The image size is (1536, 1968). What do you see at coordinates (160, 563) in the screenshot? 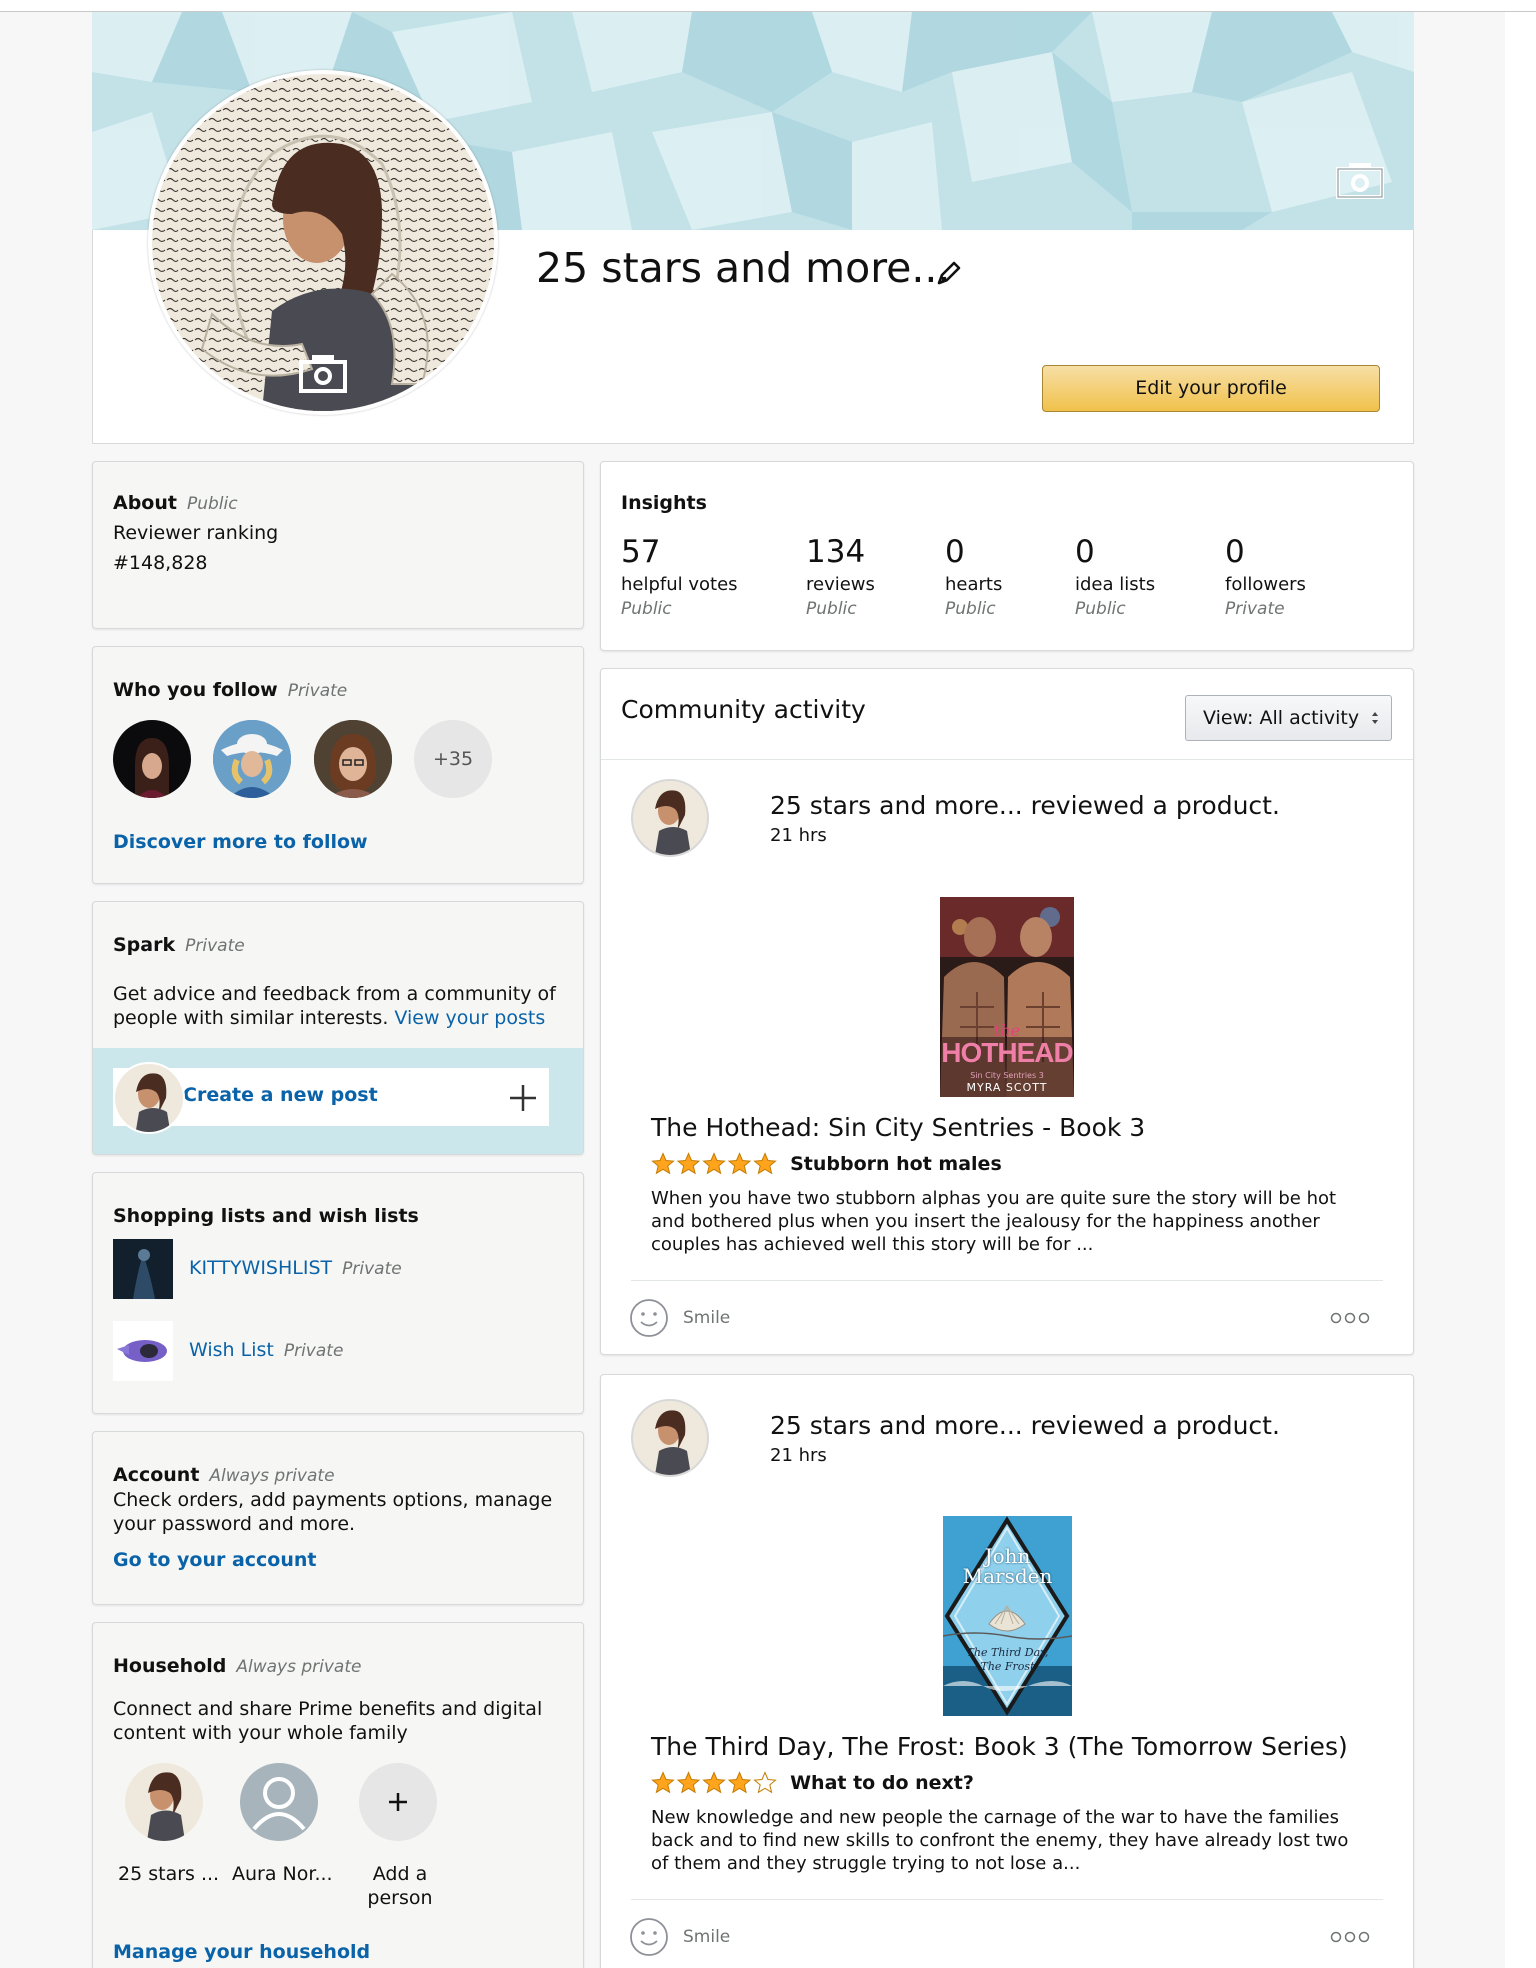
I see `ranking-value: #148,828` at bounding box center [160, 563].